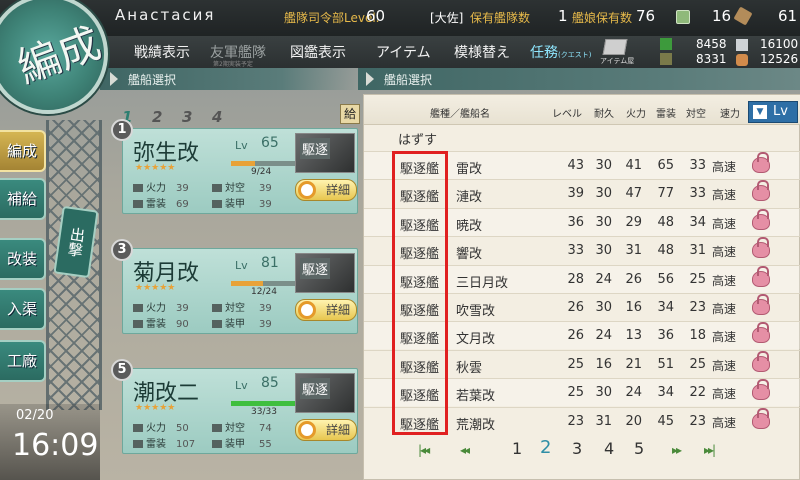 The image size is (800, 480). What do you see at coordinates (138, 204) in the screenshot?
I see `torpedo-icon` at bounding box center [138, 204].